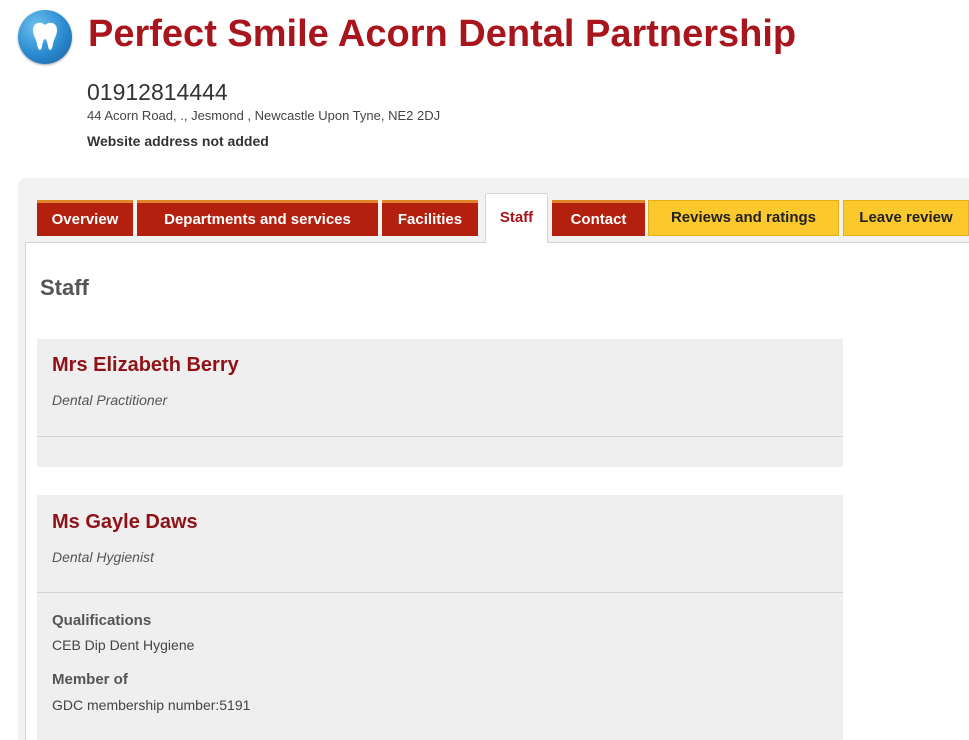  I want to click on tab-contact: Contact, so click(598, 218).